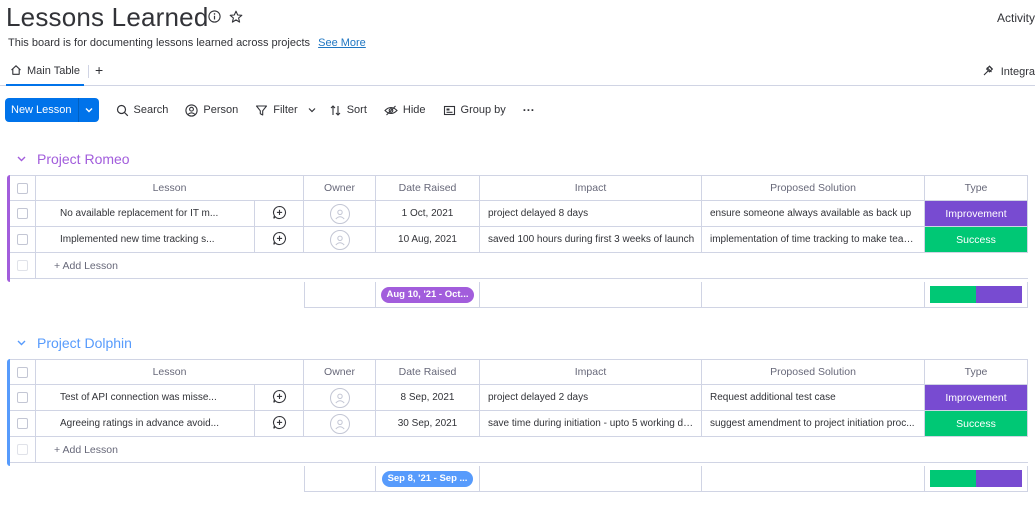 The image size is (1035, 508). Describe the element at coordinates (1008, 72) in the screenshot. I see `integrate-button: Integra` at that location.